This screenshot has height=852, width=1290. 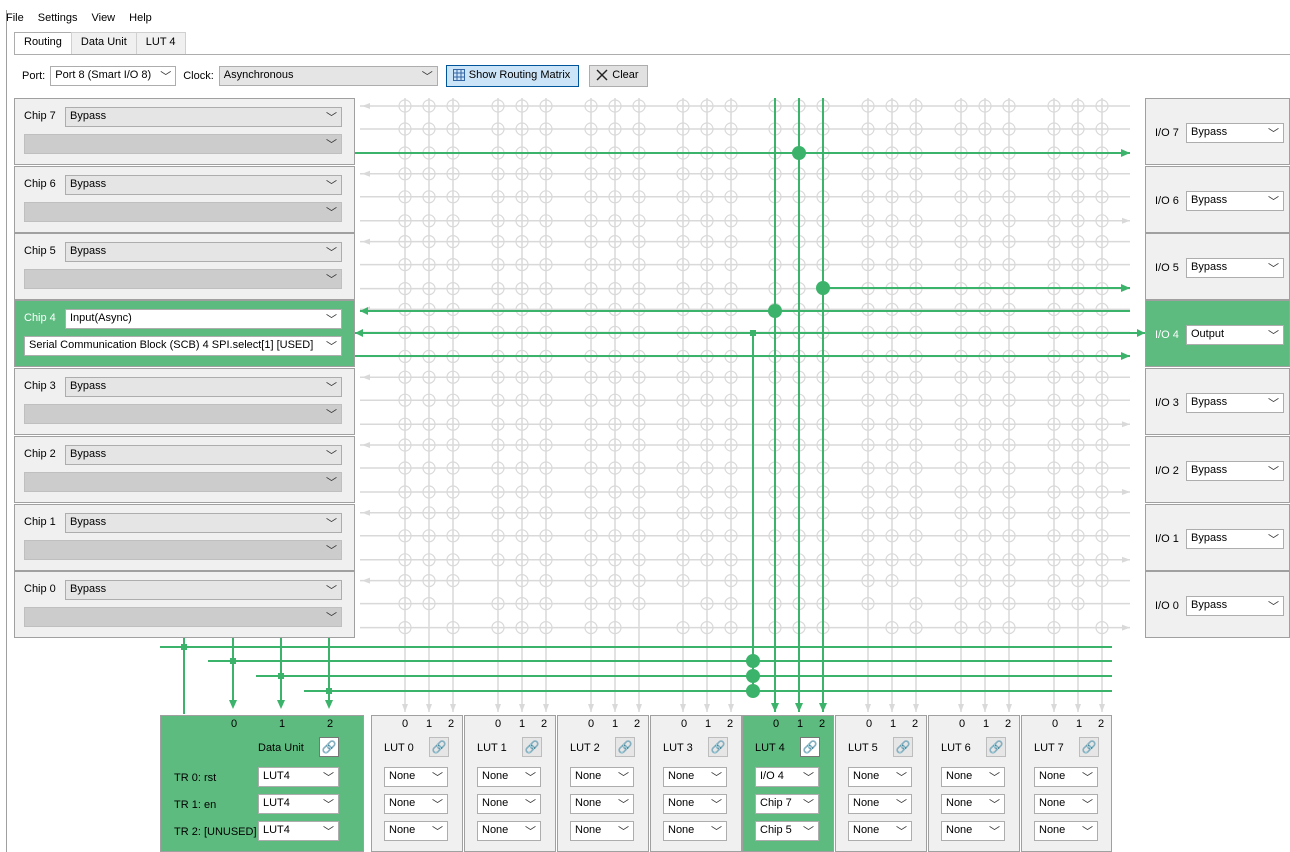 What do you see at coordinates (276, 830) in the screenshot?
I see `trigger-2-value: LUT4` at bounding box center [276, 830].